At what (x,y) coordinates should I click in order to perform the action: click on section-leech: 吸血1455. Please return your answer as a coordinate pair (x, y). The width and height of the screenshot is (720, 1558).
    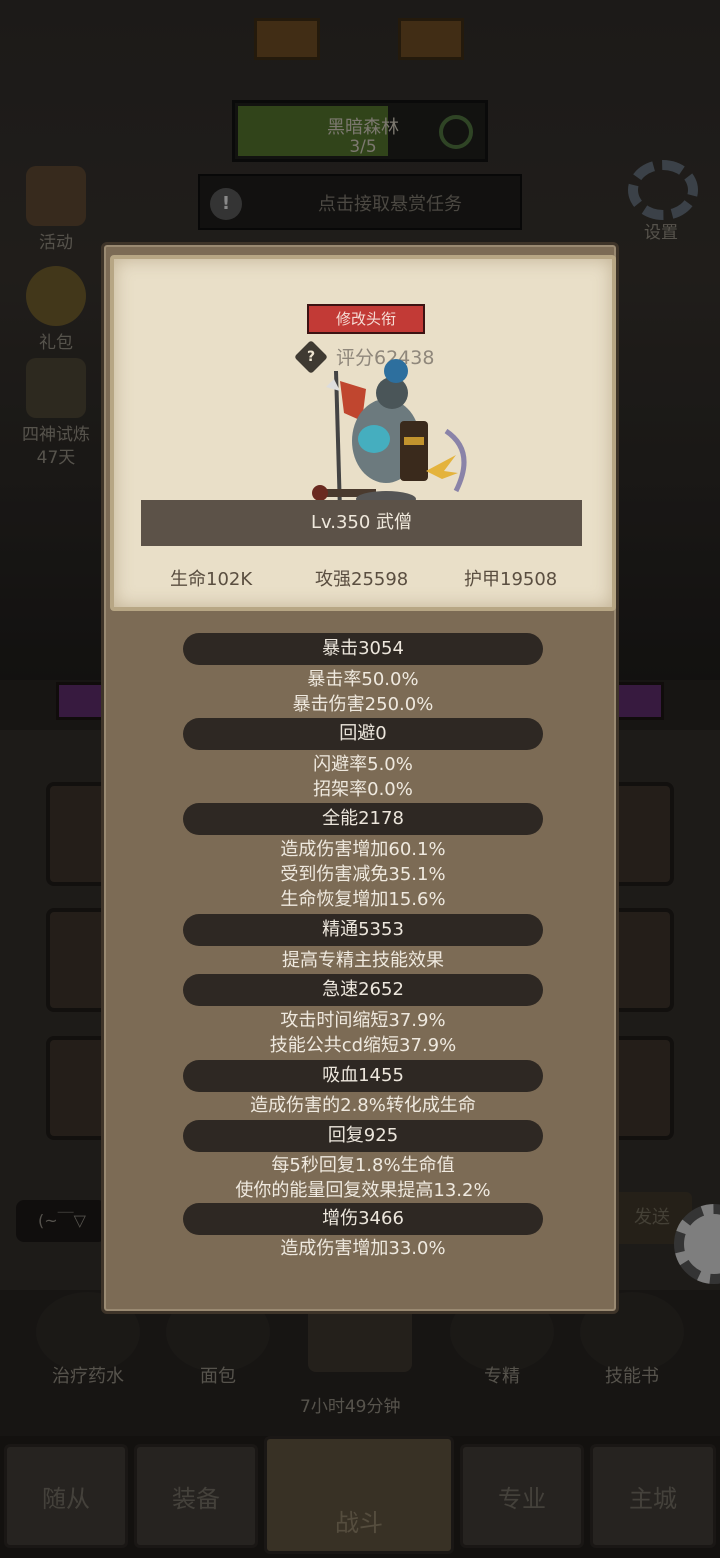
    Looking at the image, I should click on (363, 1076).